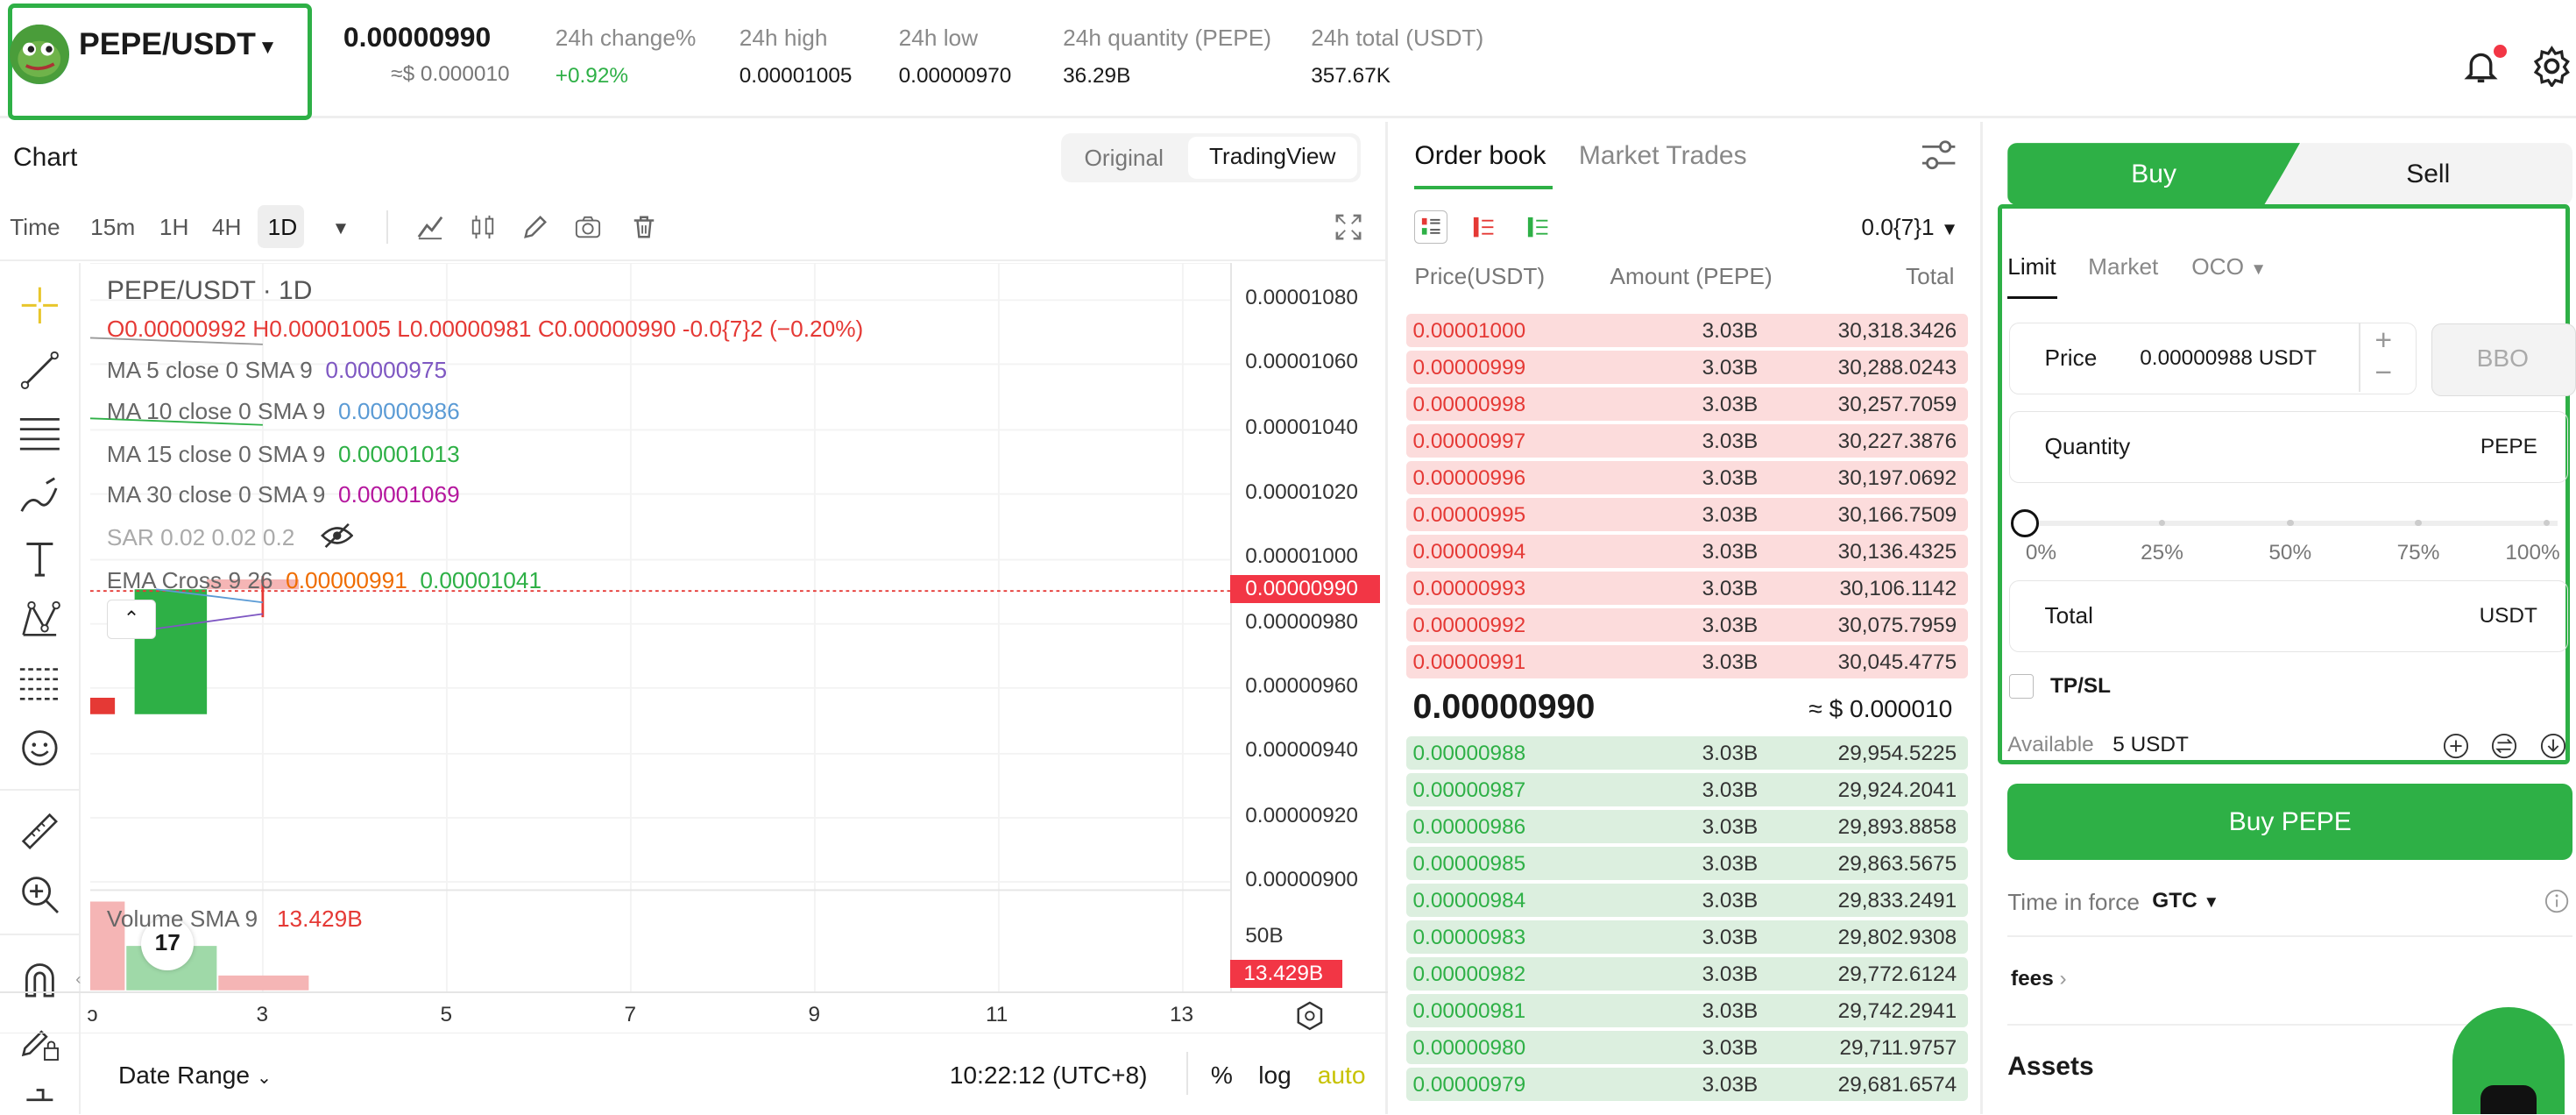 The width and height of the screenshot is (2576, 1115). Describe the element at coordinates (2551, 66) in the screenshot. I see `settings-gear-icon` at that location.